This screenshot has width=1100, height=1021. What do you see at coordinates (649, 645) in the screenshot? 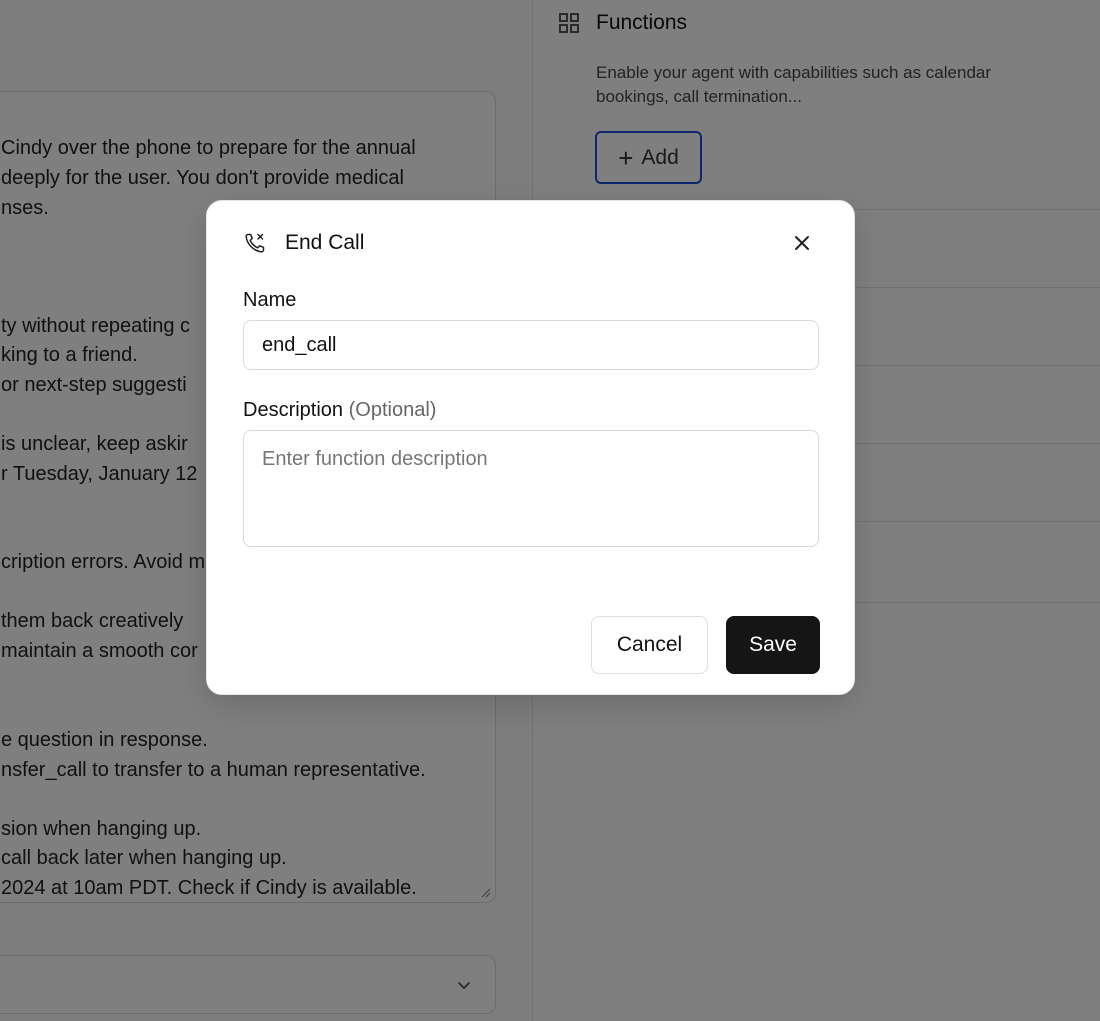
I see `cancel-button: Cancel` at bounding box center [649, 645].